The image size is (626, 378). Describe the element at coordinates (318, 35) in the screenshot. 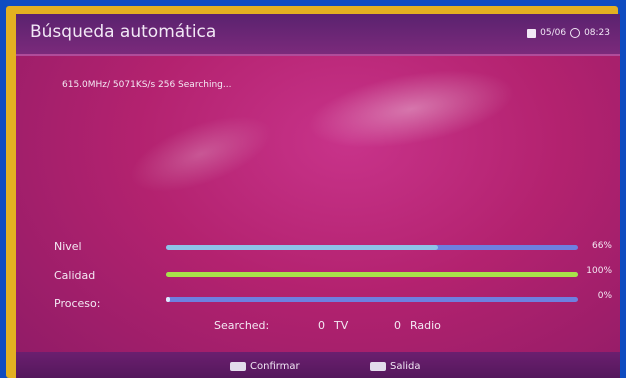

I see `header-bar: Búsqueda automática 05/06 08:23` at that location.